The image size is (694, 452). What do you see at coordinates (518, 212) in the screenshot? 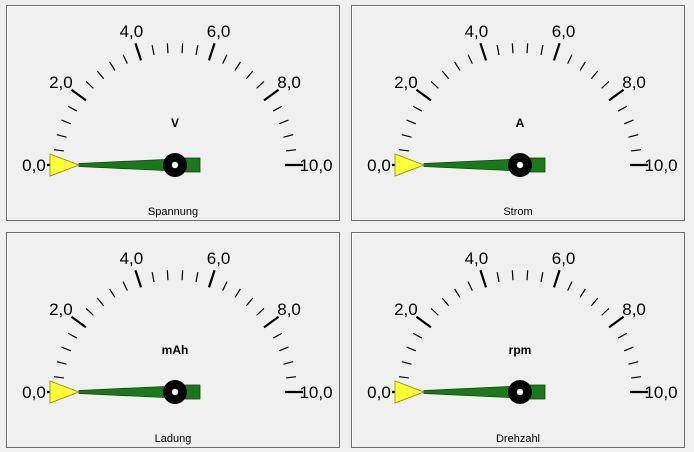
I see `gauge-caption: Strom` at bounding box center [518, 212].